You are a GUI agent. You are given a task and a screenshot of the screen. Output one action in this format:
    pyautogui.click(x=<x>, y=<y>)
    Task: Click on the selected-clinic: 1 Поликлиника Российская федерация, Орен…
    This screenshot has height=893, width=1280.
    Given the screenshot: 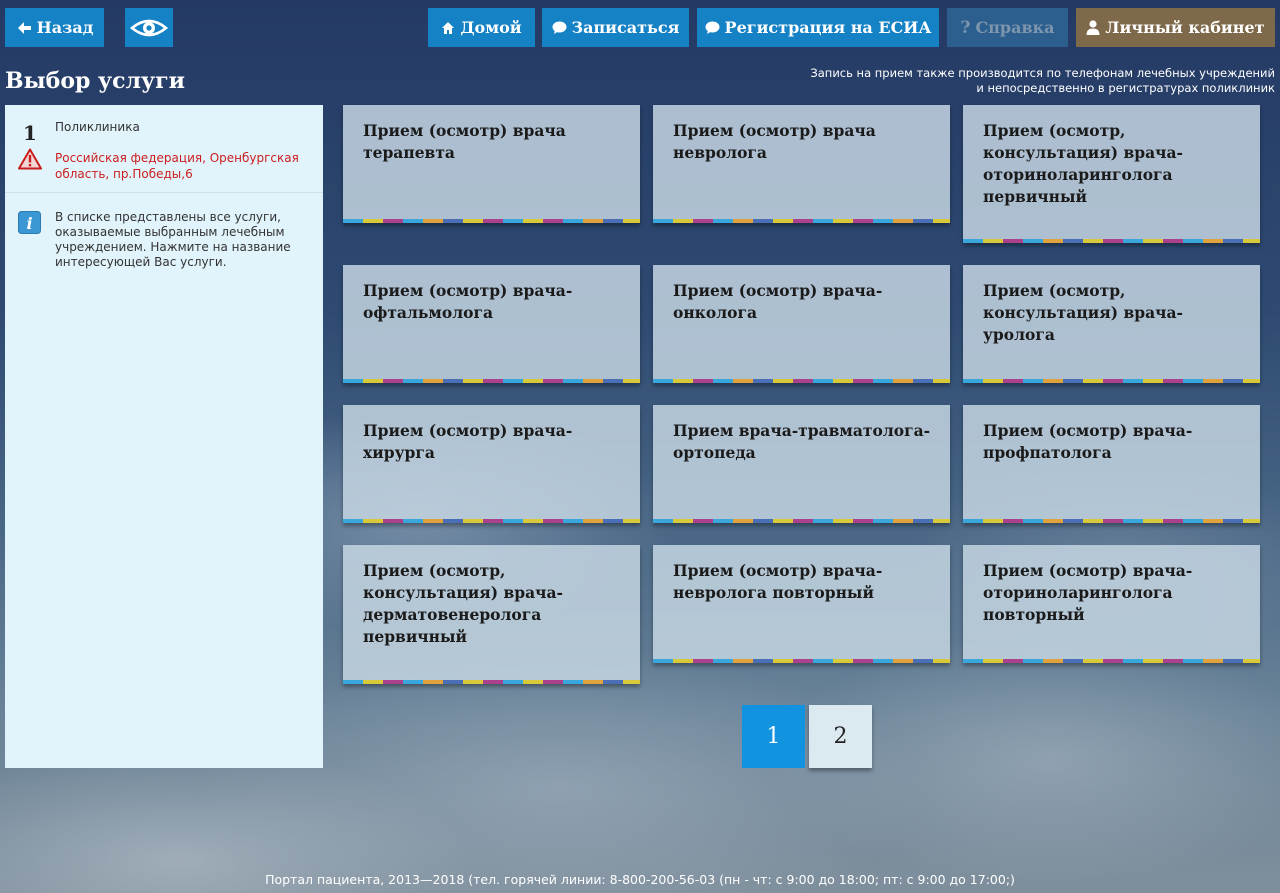 What is the action you would take?
    pyautogui.click(x=164, y=149)
    